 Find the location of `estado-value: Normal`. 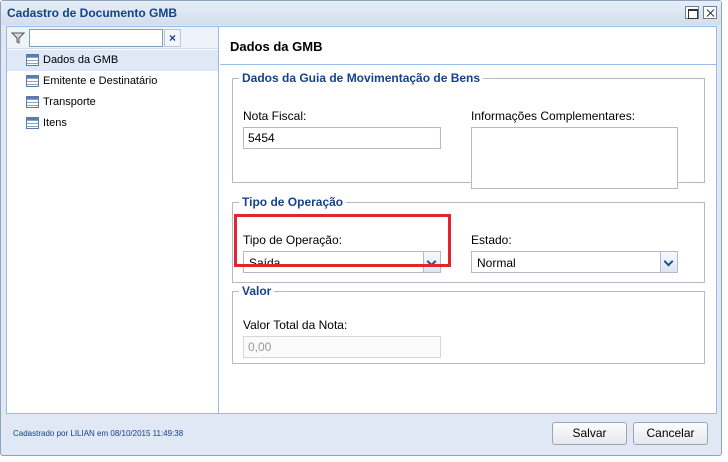

estado-value: Normal is located at coordinates (496, 263).